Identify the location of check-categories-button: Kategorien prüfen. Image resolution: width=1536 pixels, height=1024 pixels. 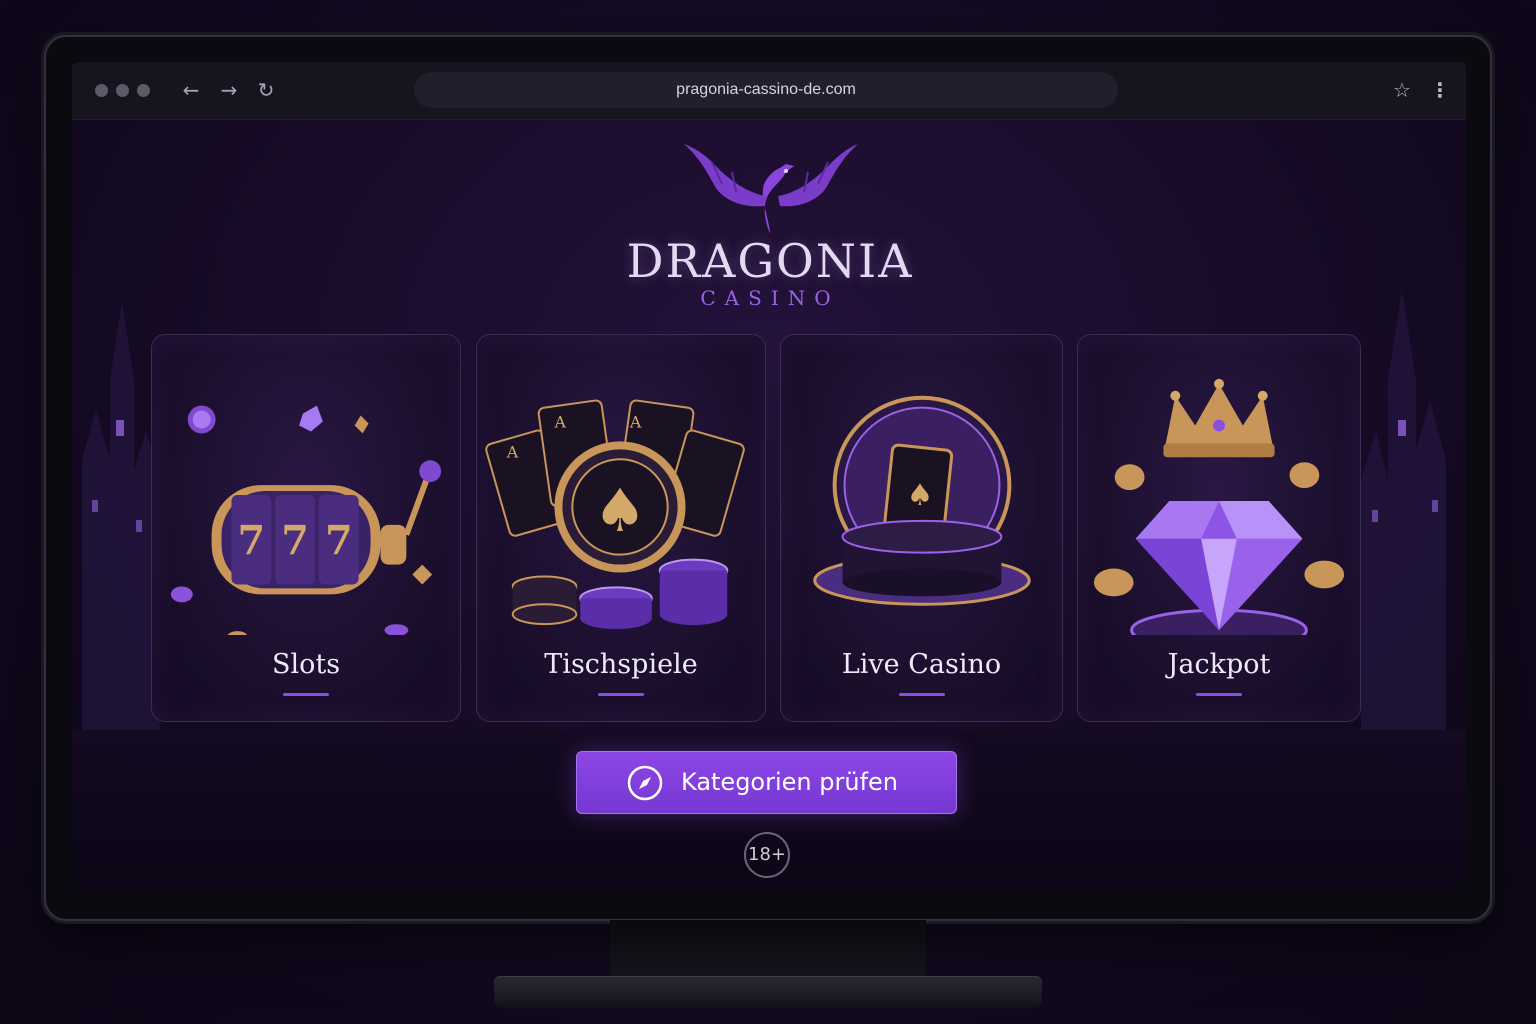
(766, 782).